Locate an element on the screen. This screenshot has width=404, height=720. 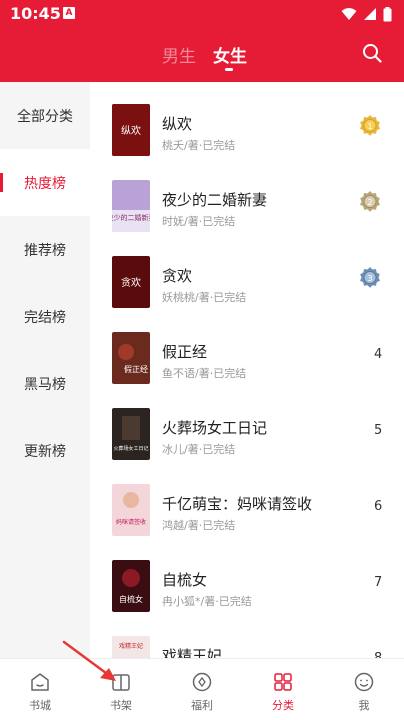
nav-welfare: 福利 is located at coordinates (202, 689).